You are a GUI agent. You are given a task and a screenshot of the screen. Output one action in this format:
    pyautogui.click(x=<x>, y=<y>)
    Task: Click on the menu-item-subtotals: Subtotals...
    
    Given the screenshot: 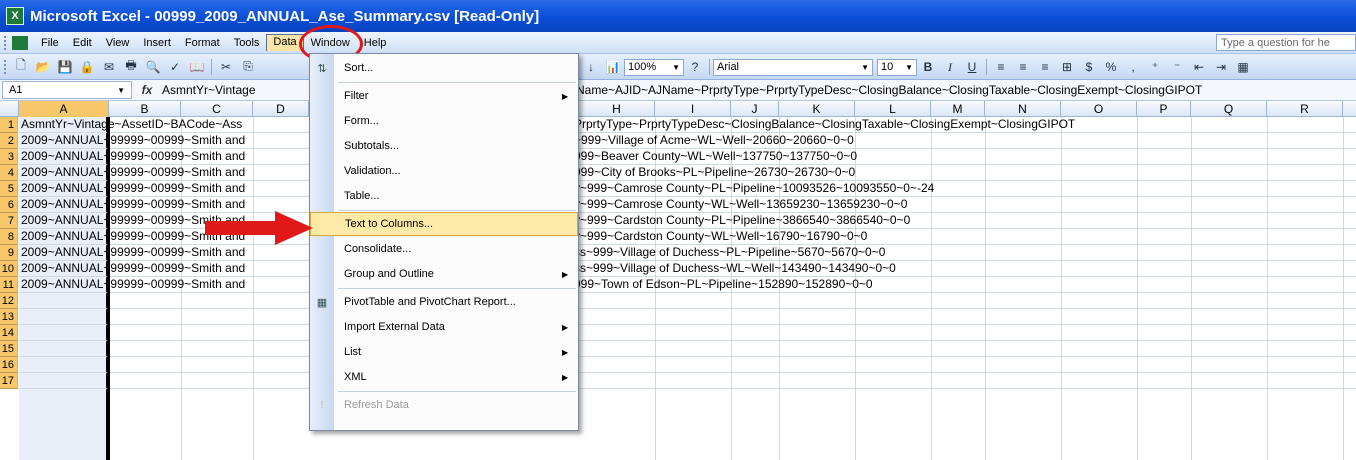 What is the action you would take?
    pyautogui.click(x=444, y=146)
    